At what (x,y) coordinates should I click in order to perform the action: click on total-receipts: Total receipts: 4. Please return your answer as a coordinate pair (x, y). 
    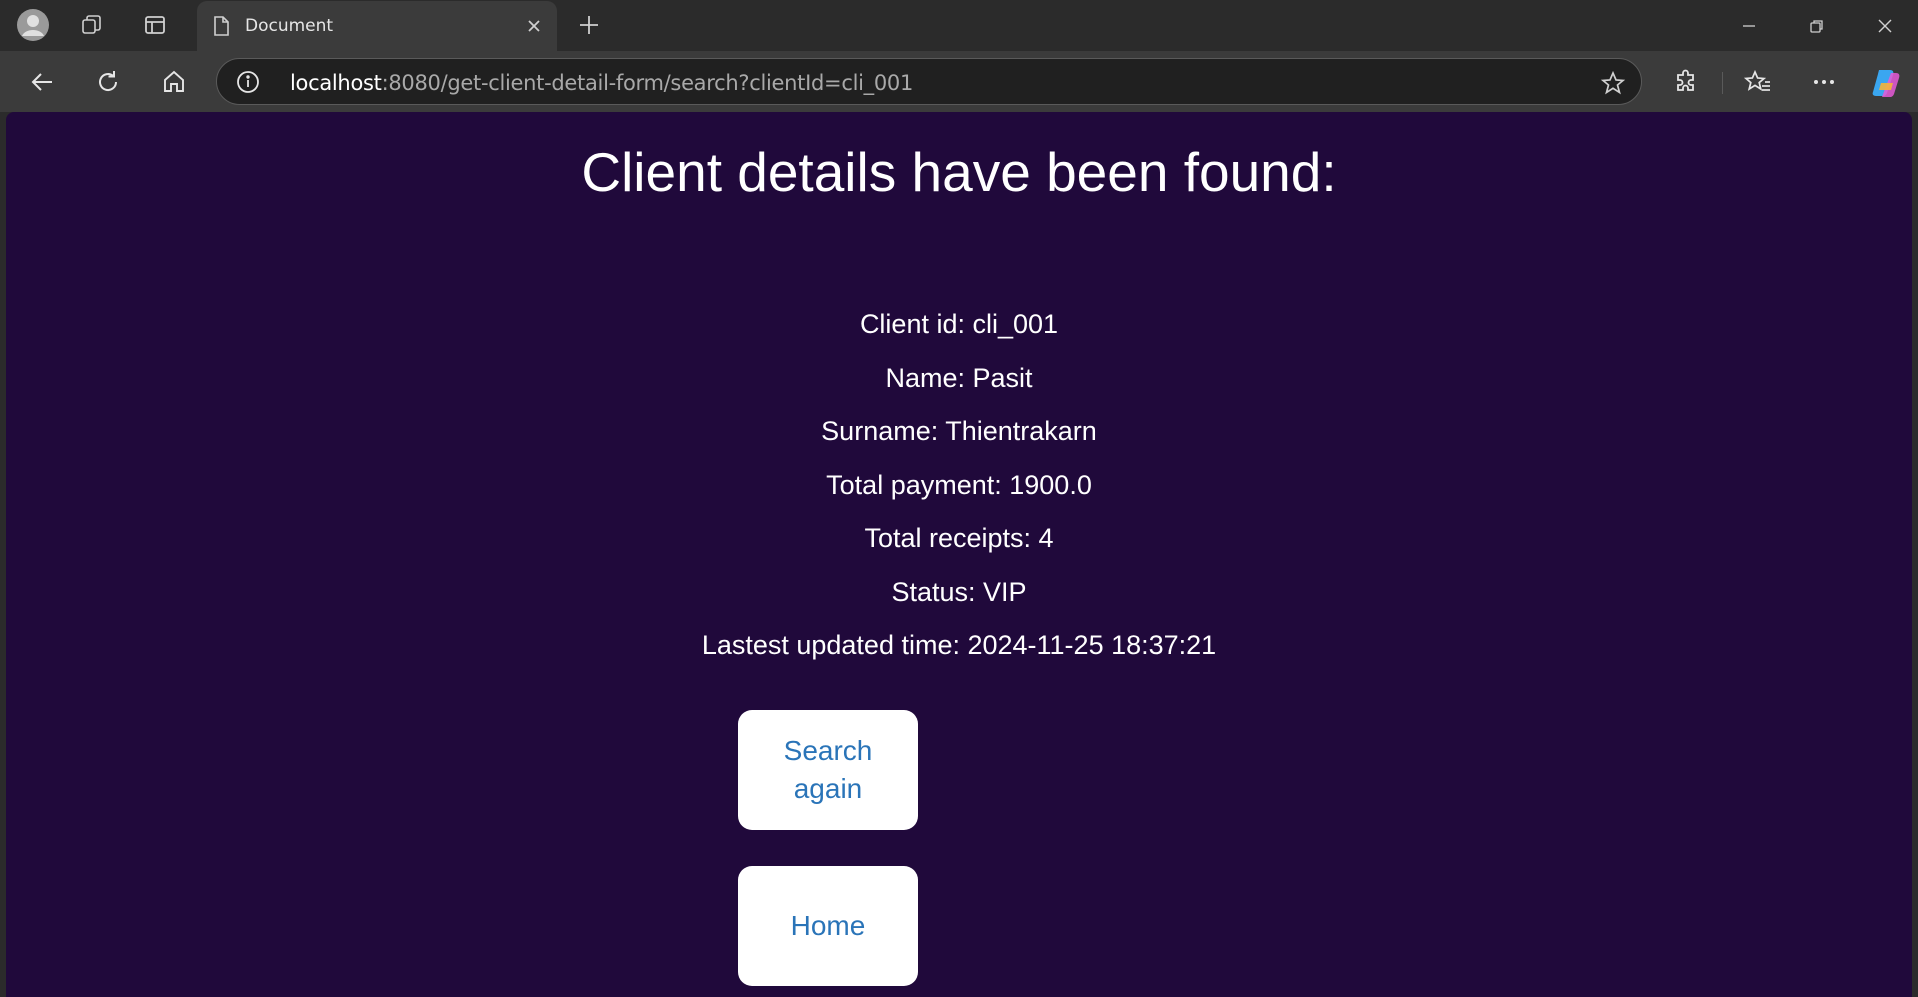
    Looking at the image, I should click on (959, 538).